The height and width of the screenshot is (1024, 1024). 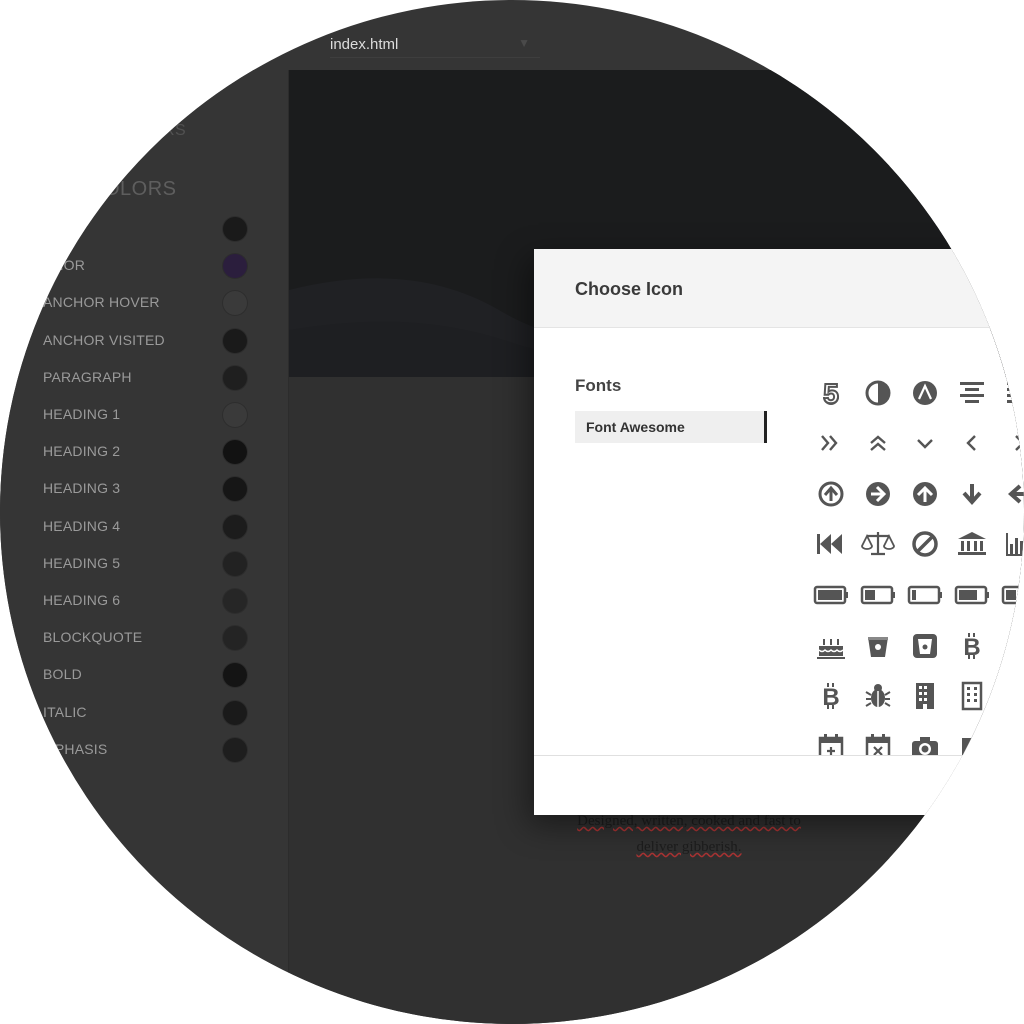 I want to click on bolt-icon, so click(x=1011, y=646).